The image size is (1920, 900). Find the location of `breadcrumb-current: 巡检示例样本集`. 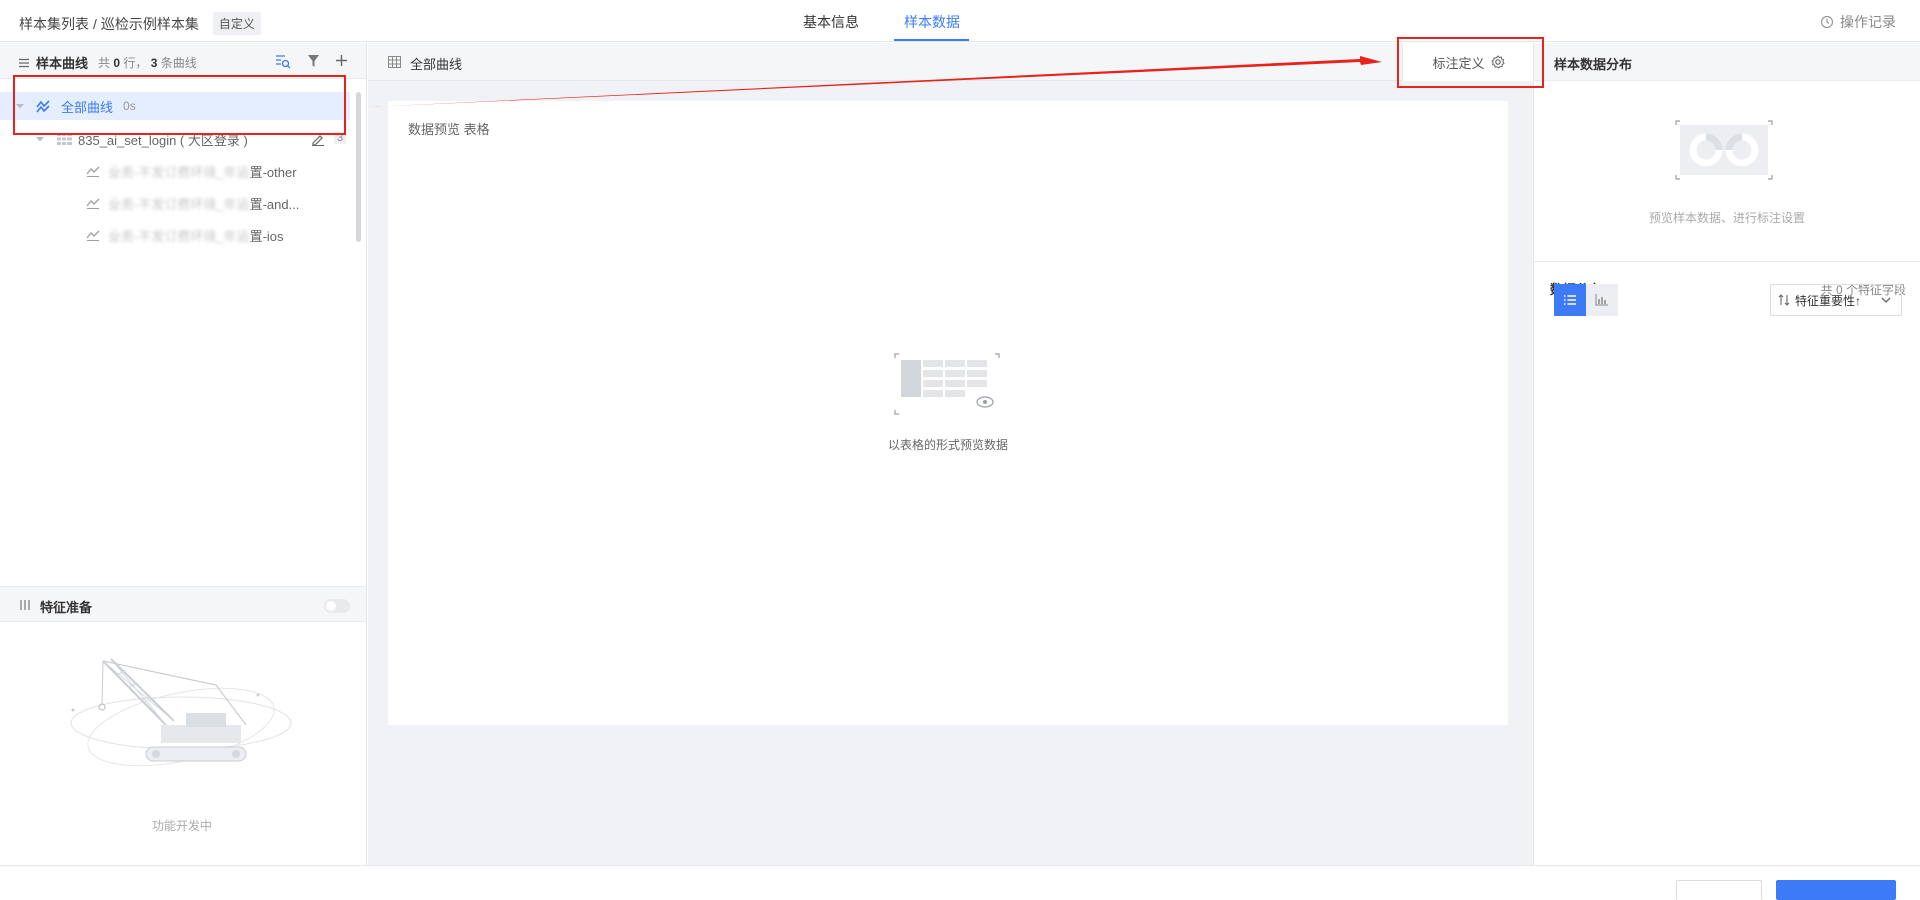

breadcrumb-current: 巡检示例样本集 is located at coordinates (149, 23).